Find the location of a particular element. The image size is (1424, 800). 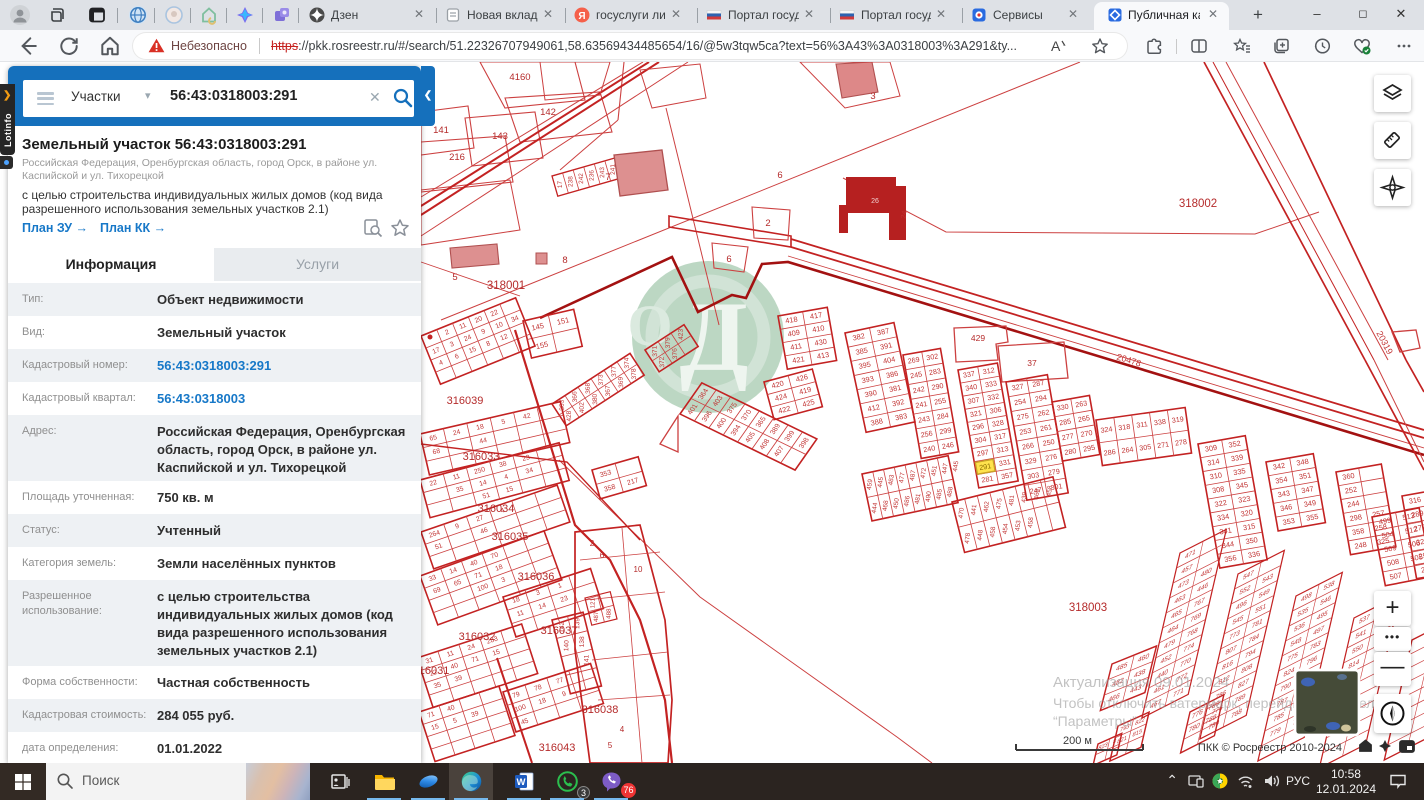

svg-text: 366 is located at coordinates (575, 397).